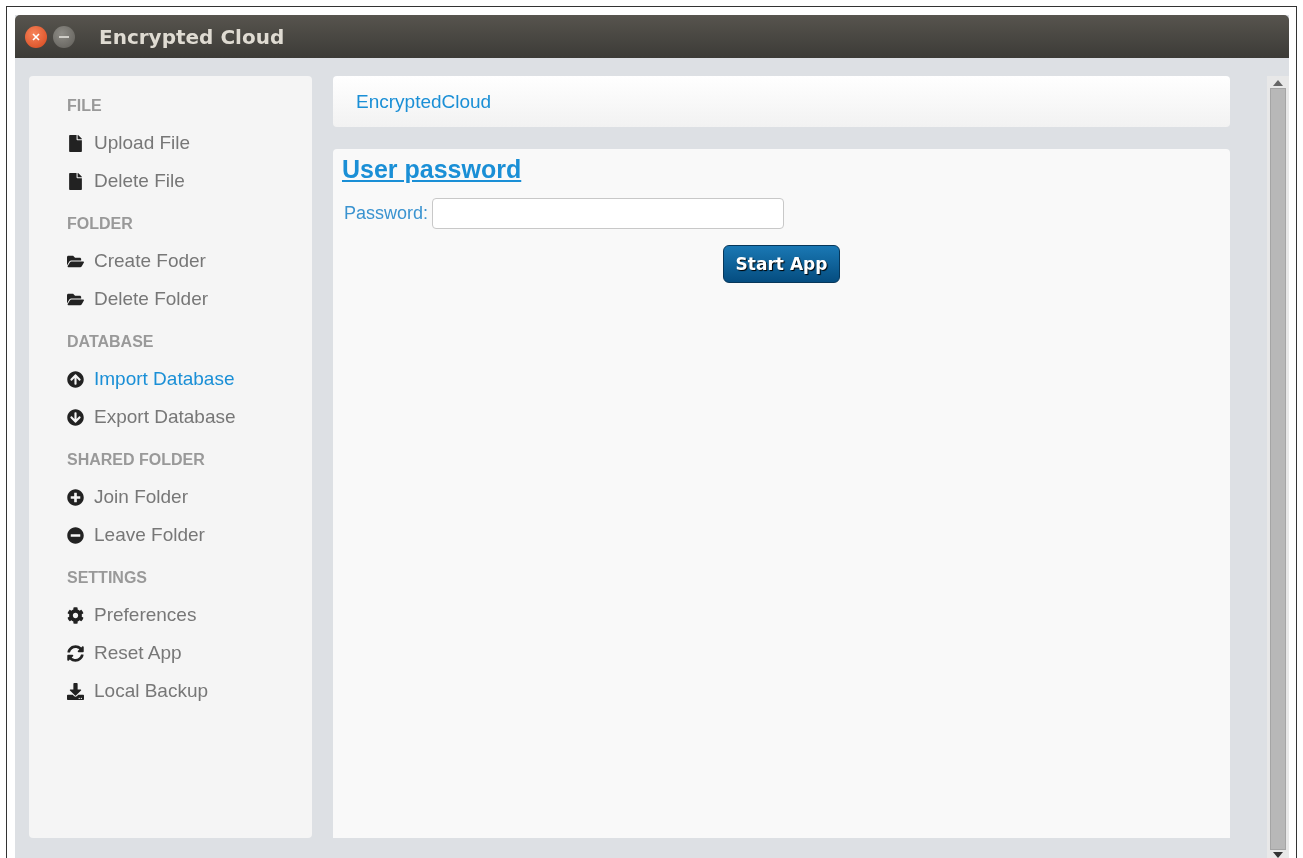 Image resolution: width=1303 pixels, height=858 pixels. Describe the element at coordinates (608, 213) in the screenshot. I see `password-field` at that location.